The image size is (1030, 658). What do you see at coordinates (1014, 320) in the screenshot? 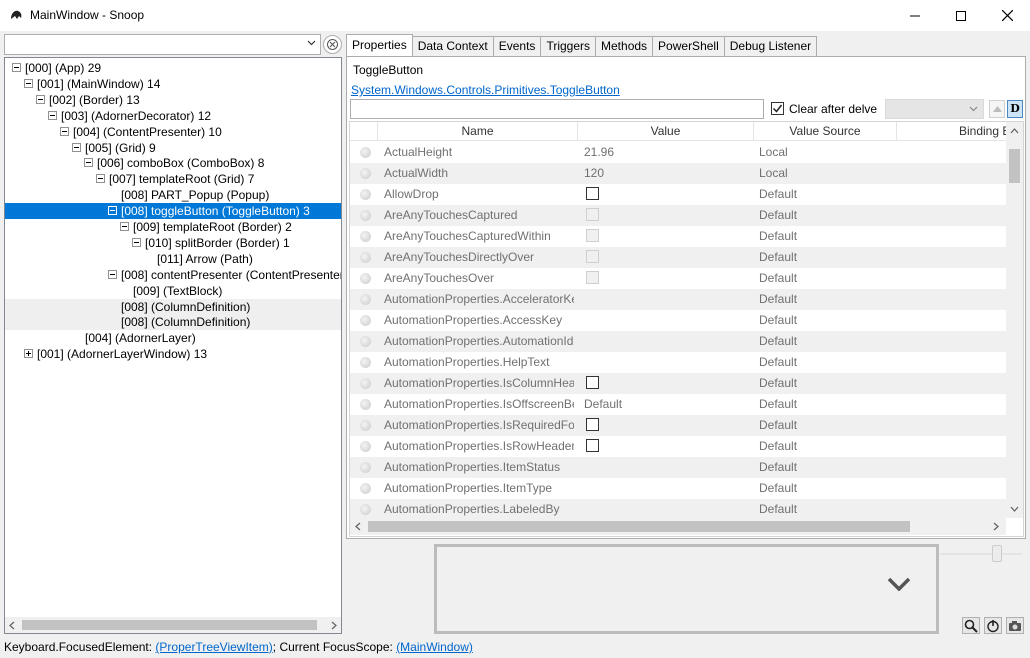
I see `grid-vertical-scrollbar` at bounding box center [1014, 320].